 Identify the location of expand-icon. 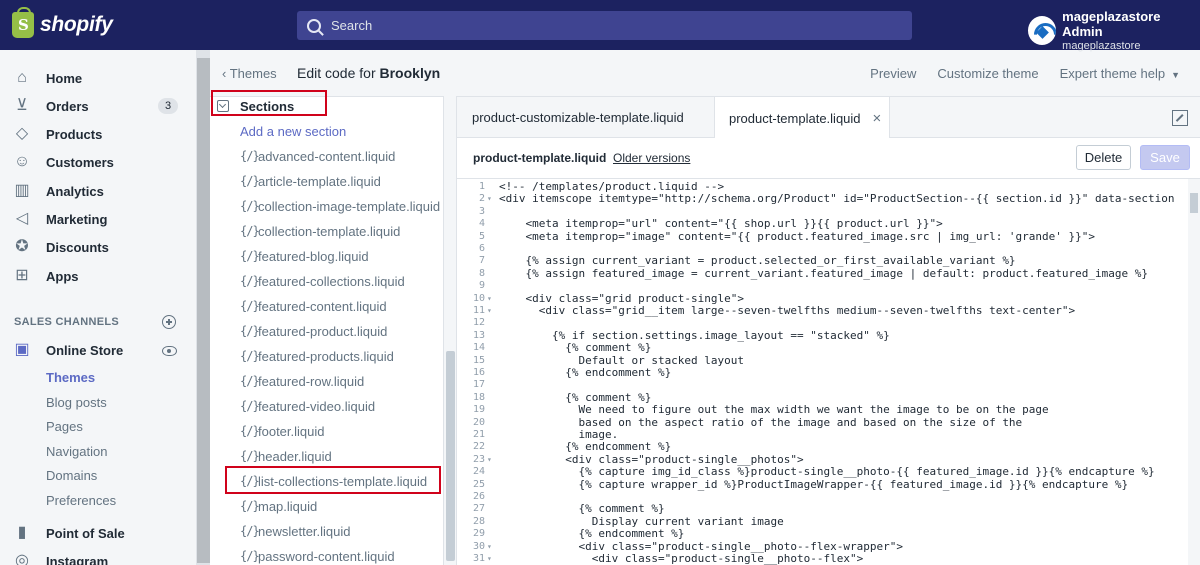
(1180, 118).